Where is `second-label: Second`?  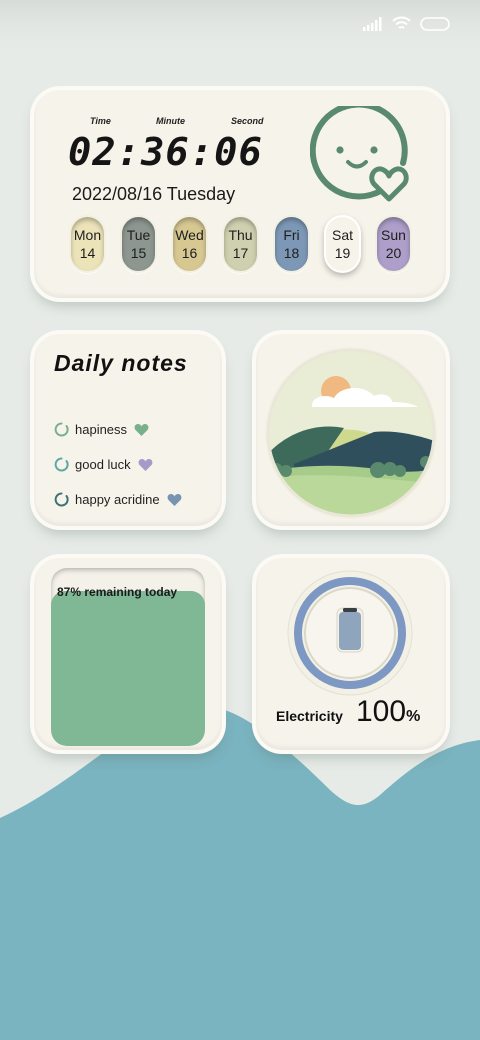 second-label: Second is located at coordinates (247, 121).